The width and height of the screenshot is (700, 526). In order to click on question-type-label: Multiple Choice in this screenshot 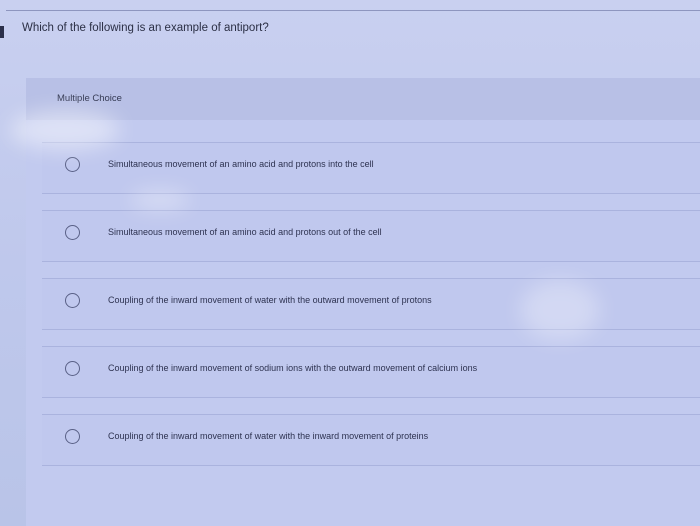, I will do `click(89, 98)`.